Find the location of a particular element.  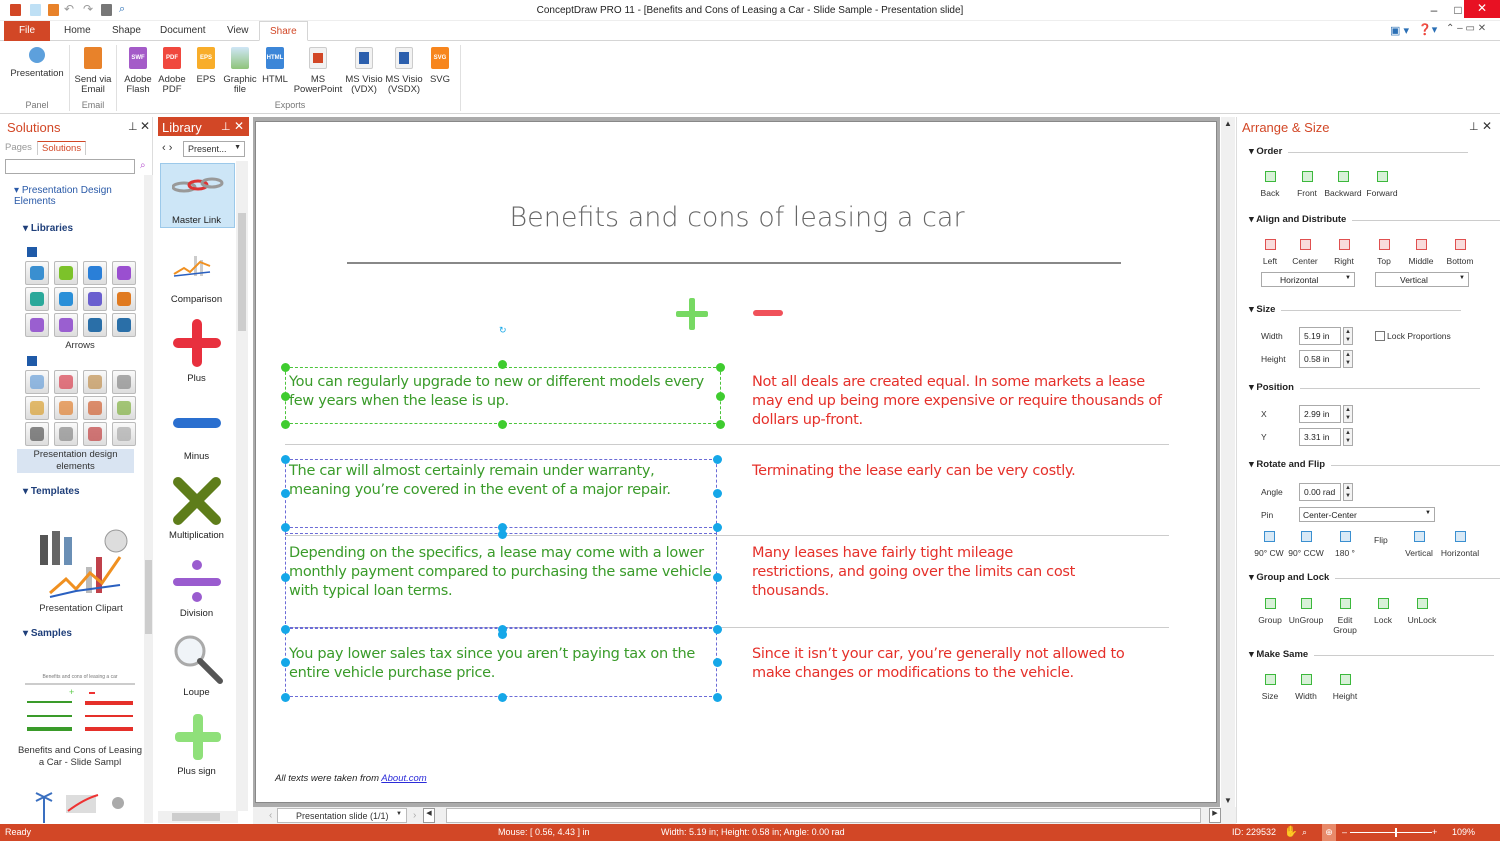

plus-icon is located at coordinates (692, 315).